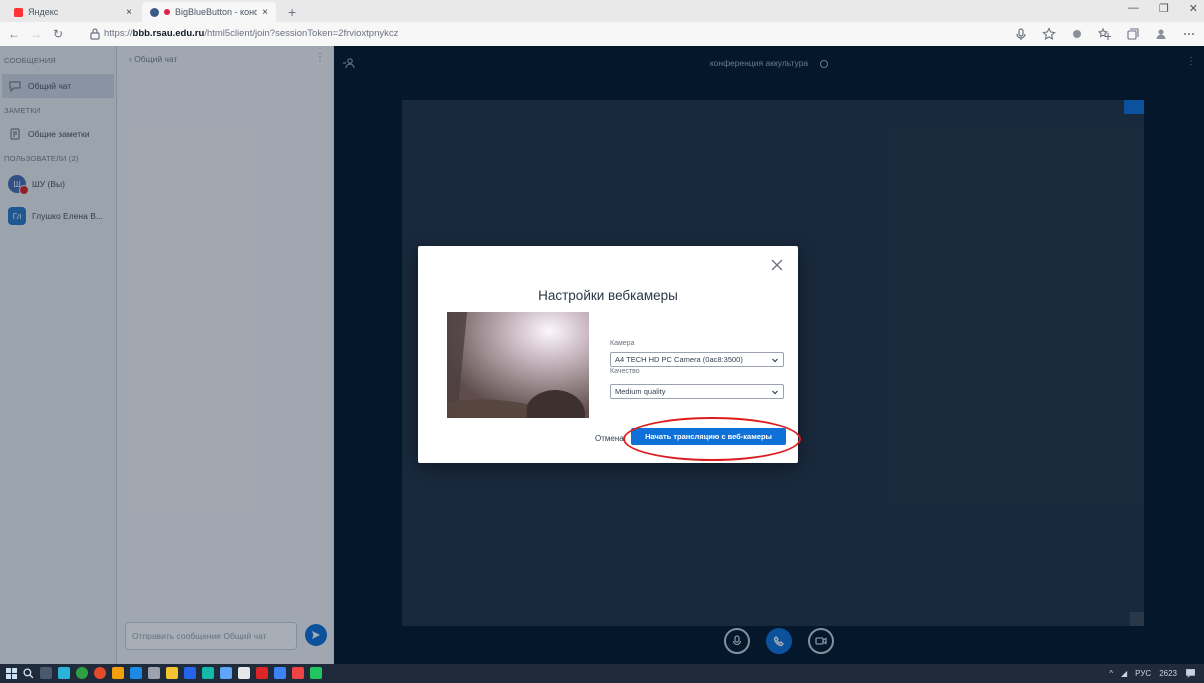  I want to click on camera-label: Камера, so click(622, 343).